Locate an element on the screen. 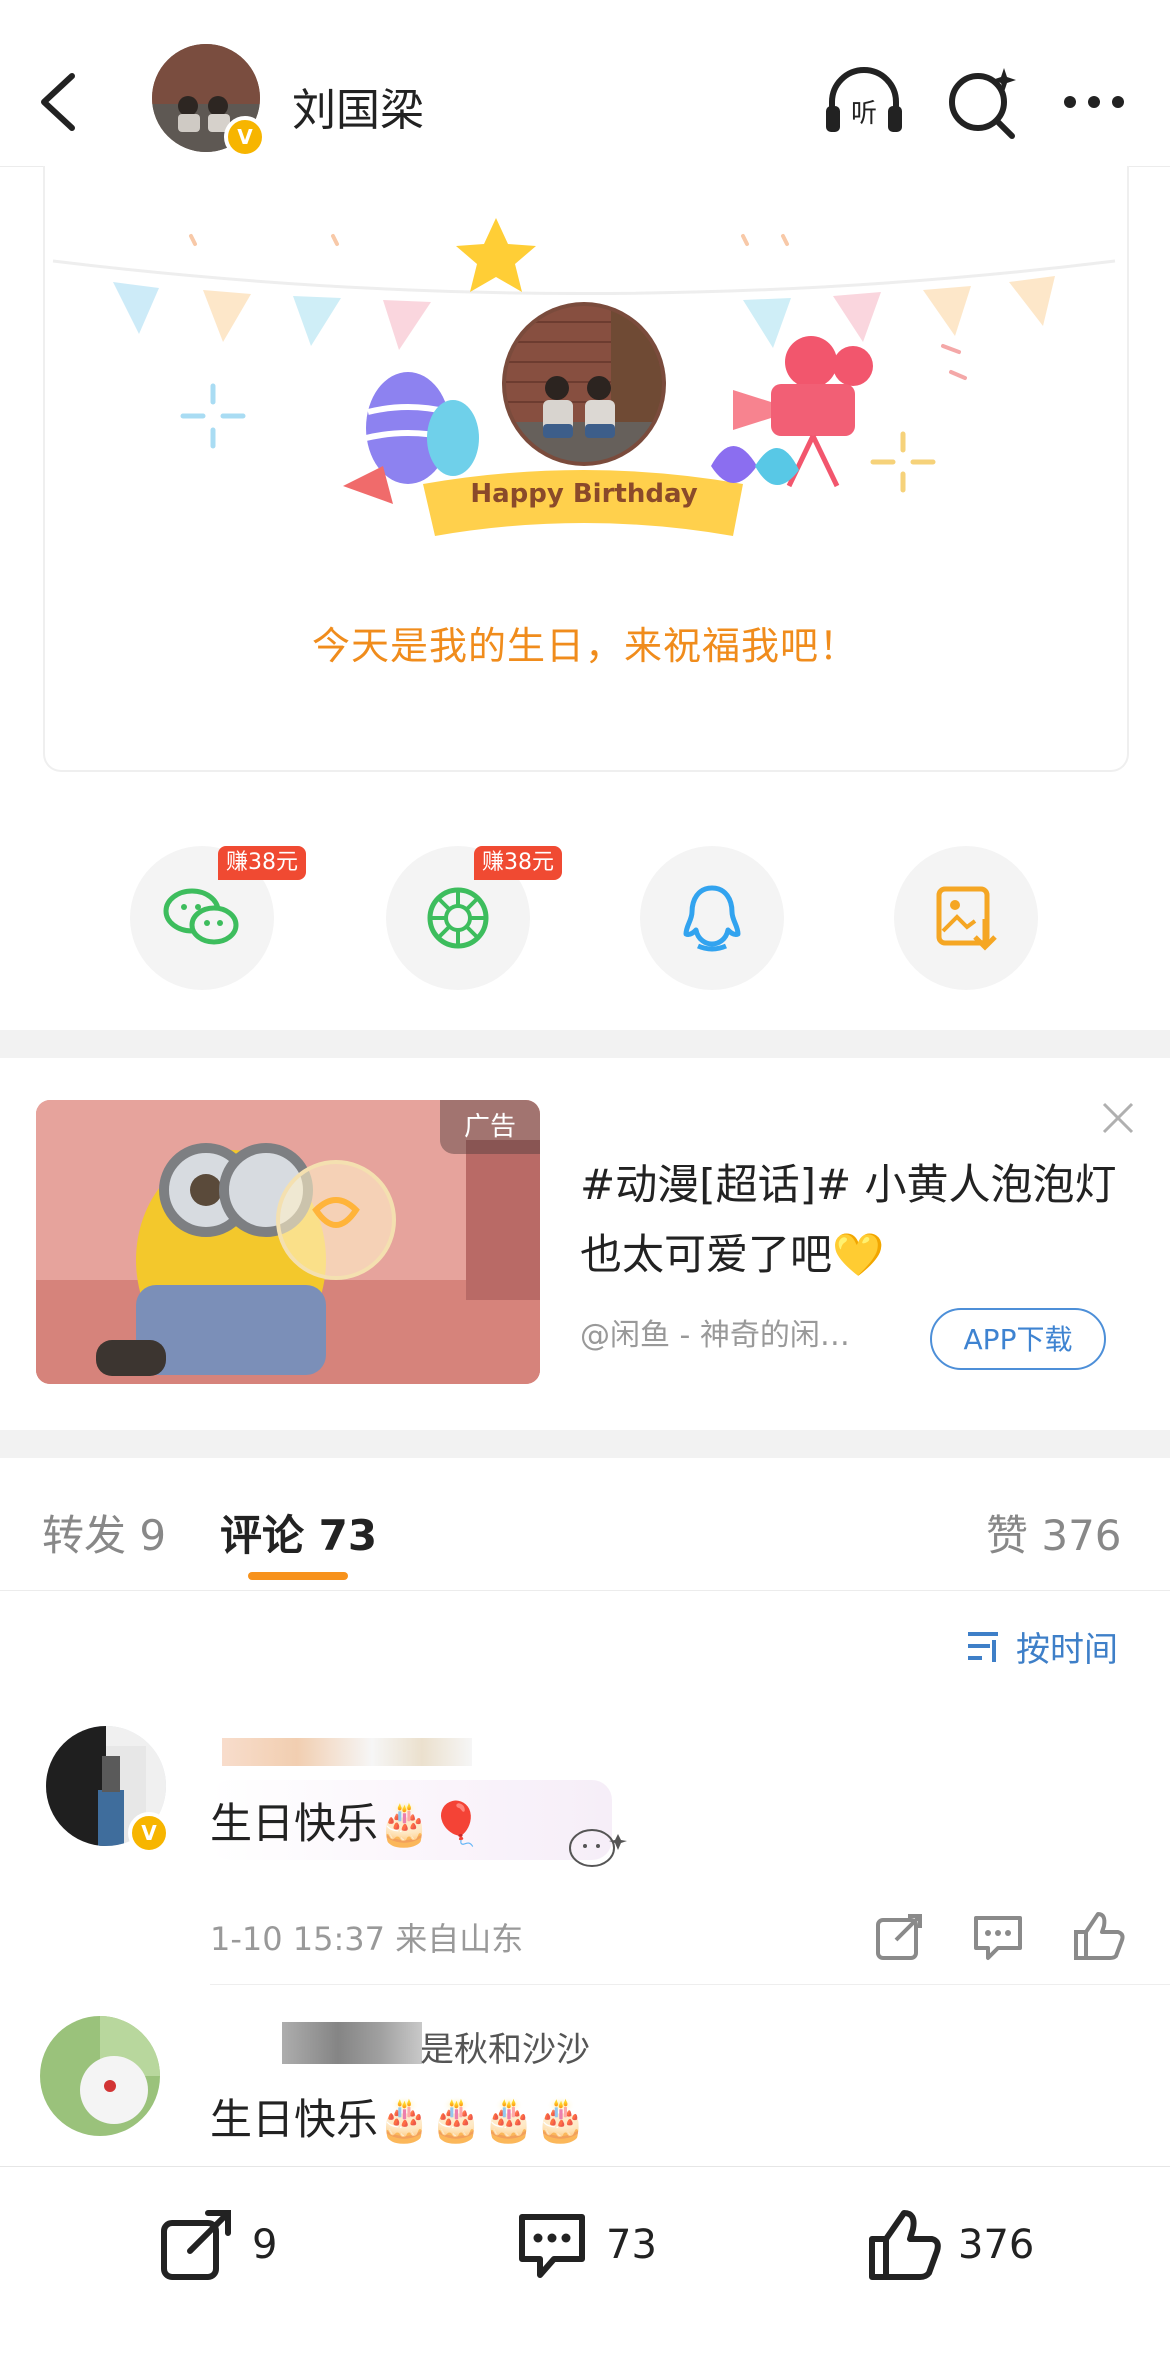 The height and width of the screenshot is (2358, 1170). tabs-divider is located at coordinates (585, 1590).